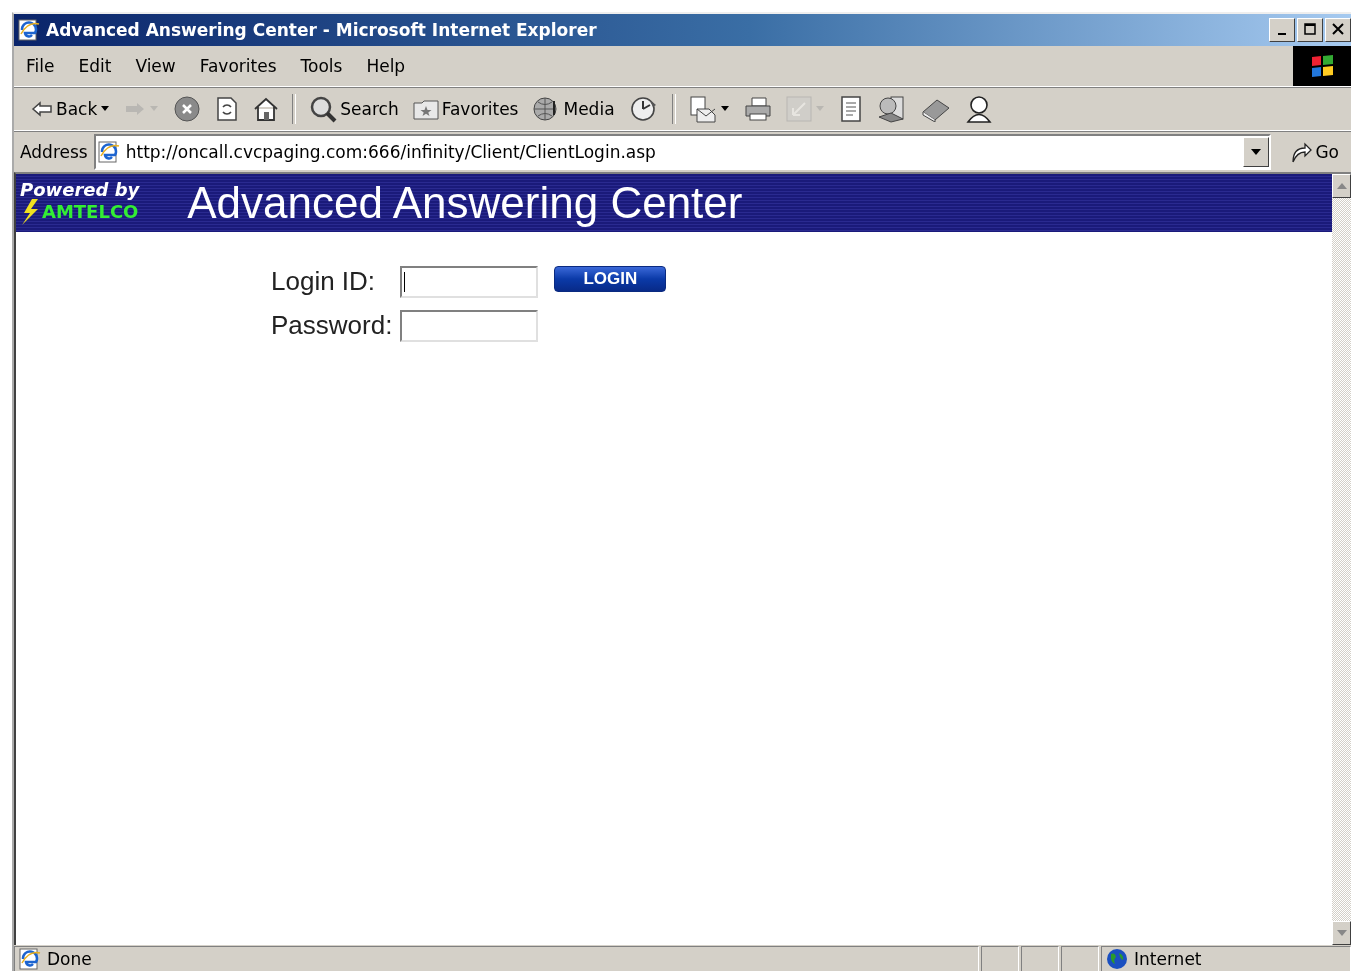  What do you see at coordinates (1341, 186) in the screenshot?
I see `scroll-up-icon` at bounding box center [1341, 186].